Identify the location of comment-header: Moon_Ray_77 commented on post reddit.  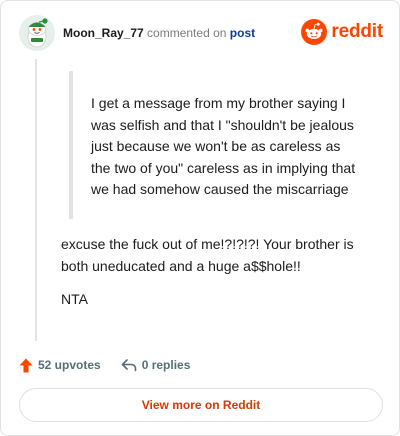
(201, 33).